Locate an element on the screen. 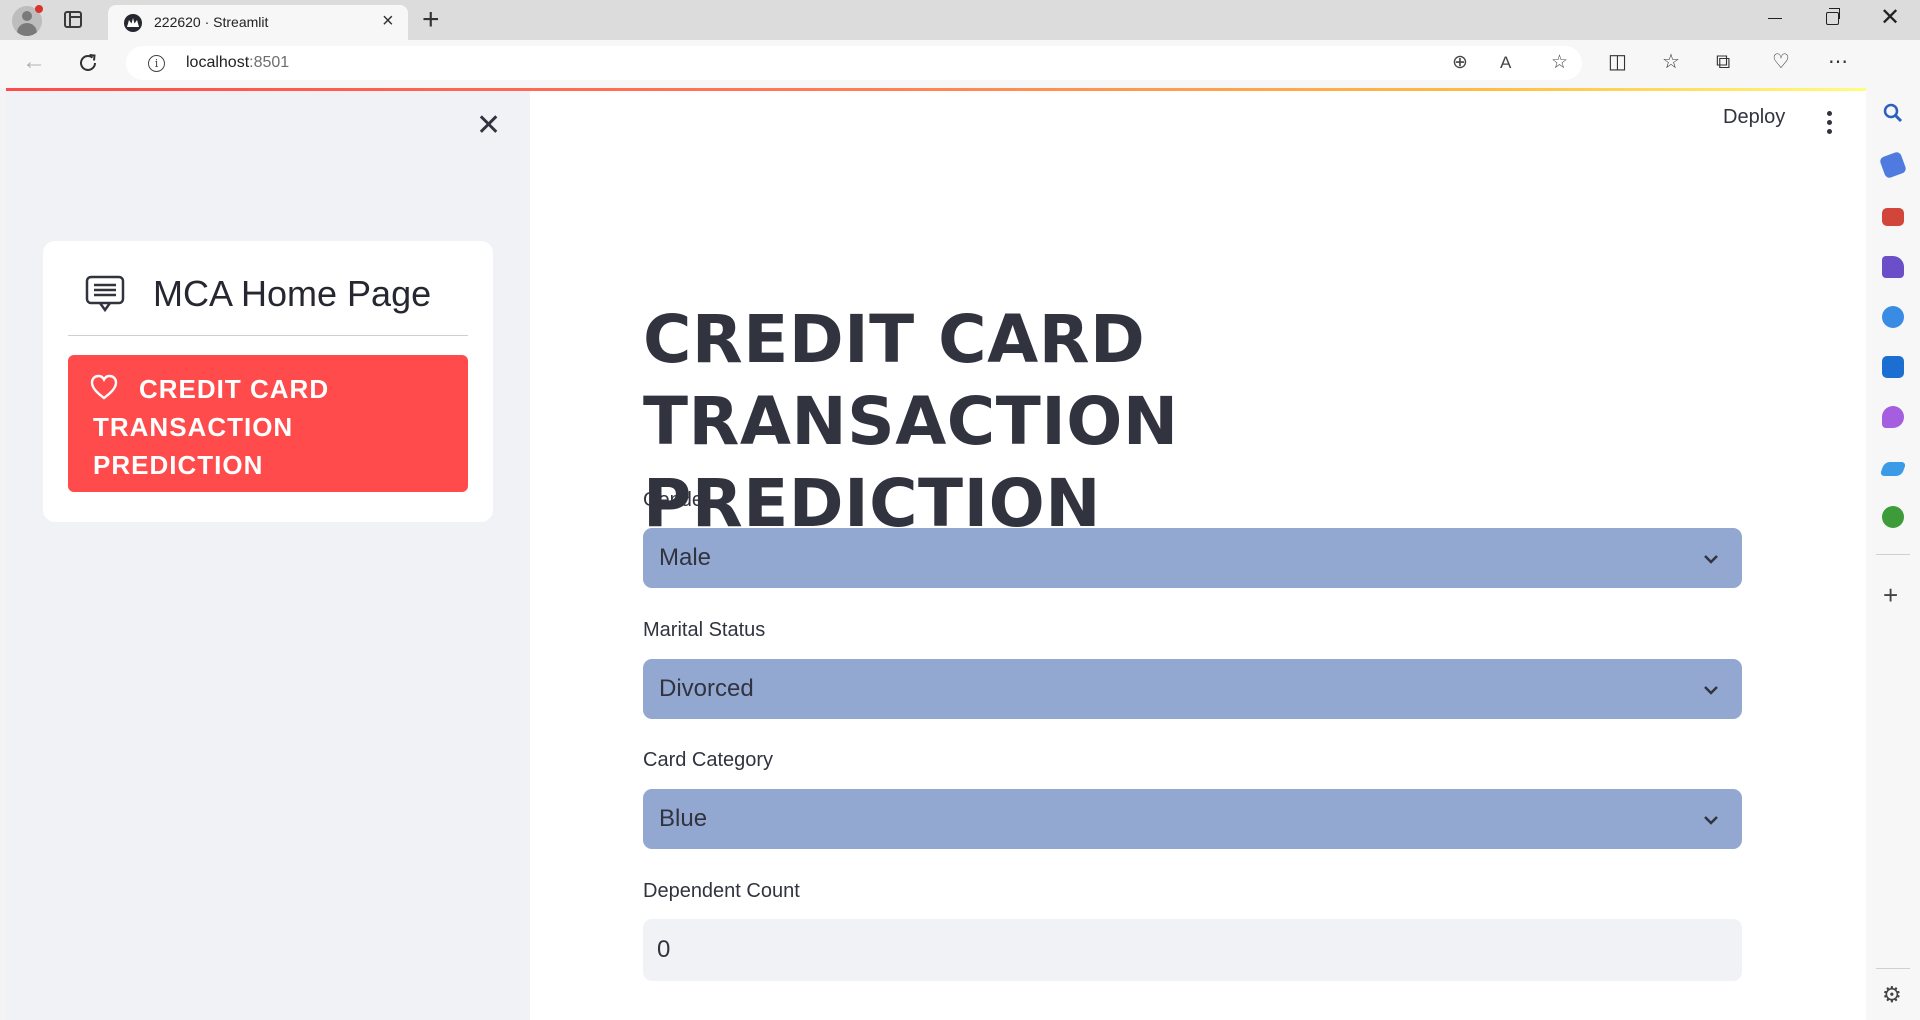 The image size is (1920, 1020). marital-status-select: Divorced is located at coordinates (1192, 689).